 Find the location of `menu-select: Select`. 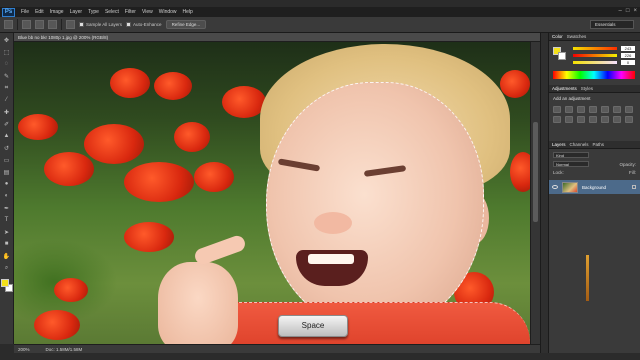

menu-select: Select is located at coordinates (112, 12).